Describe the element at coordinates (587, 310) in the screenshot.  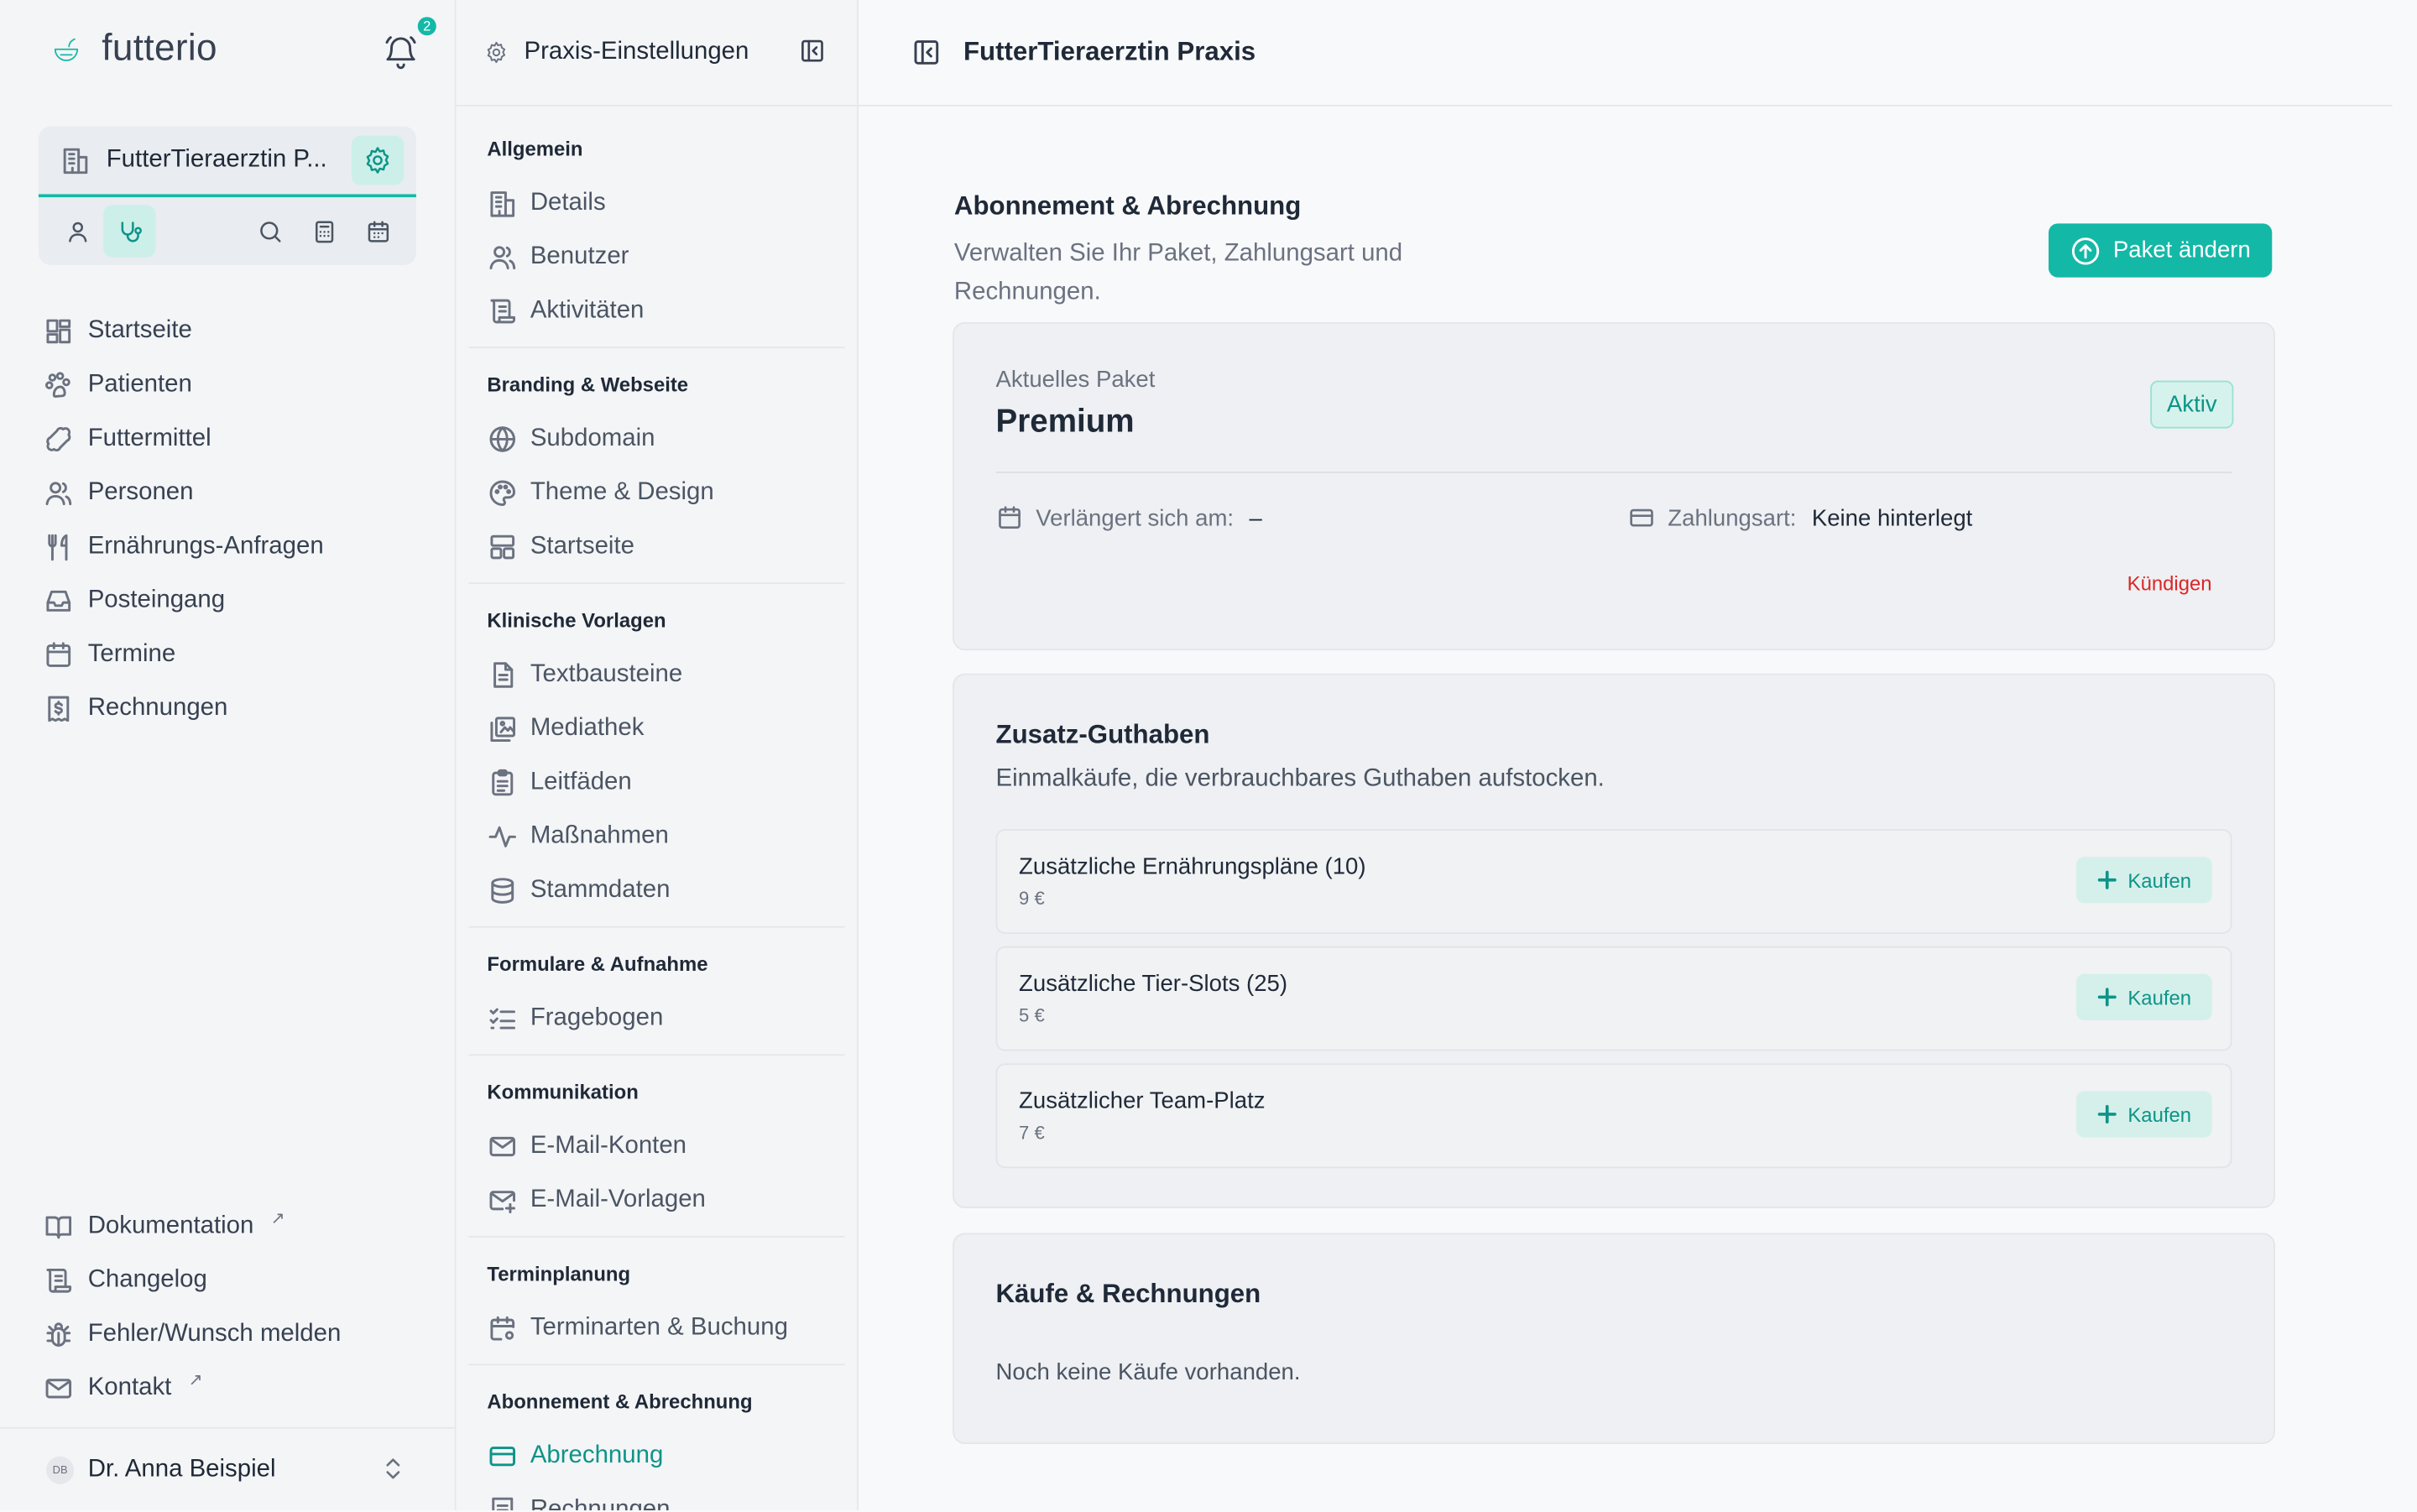
I see `settings-item-label: Aktivitäten` at that location.